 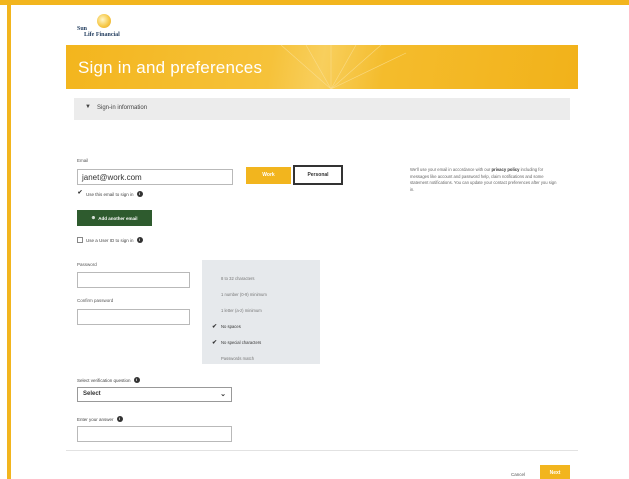 I want to click on use-email-sign-in-label: Use this email to sign in, so click(x=110, y=194).